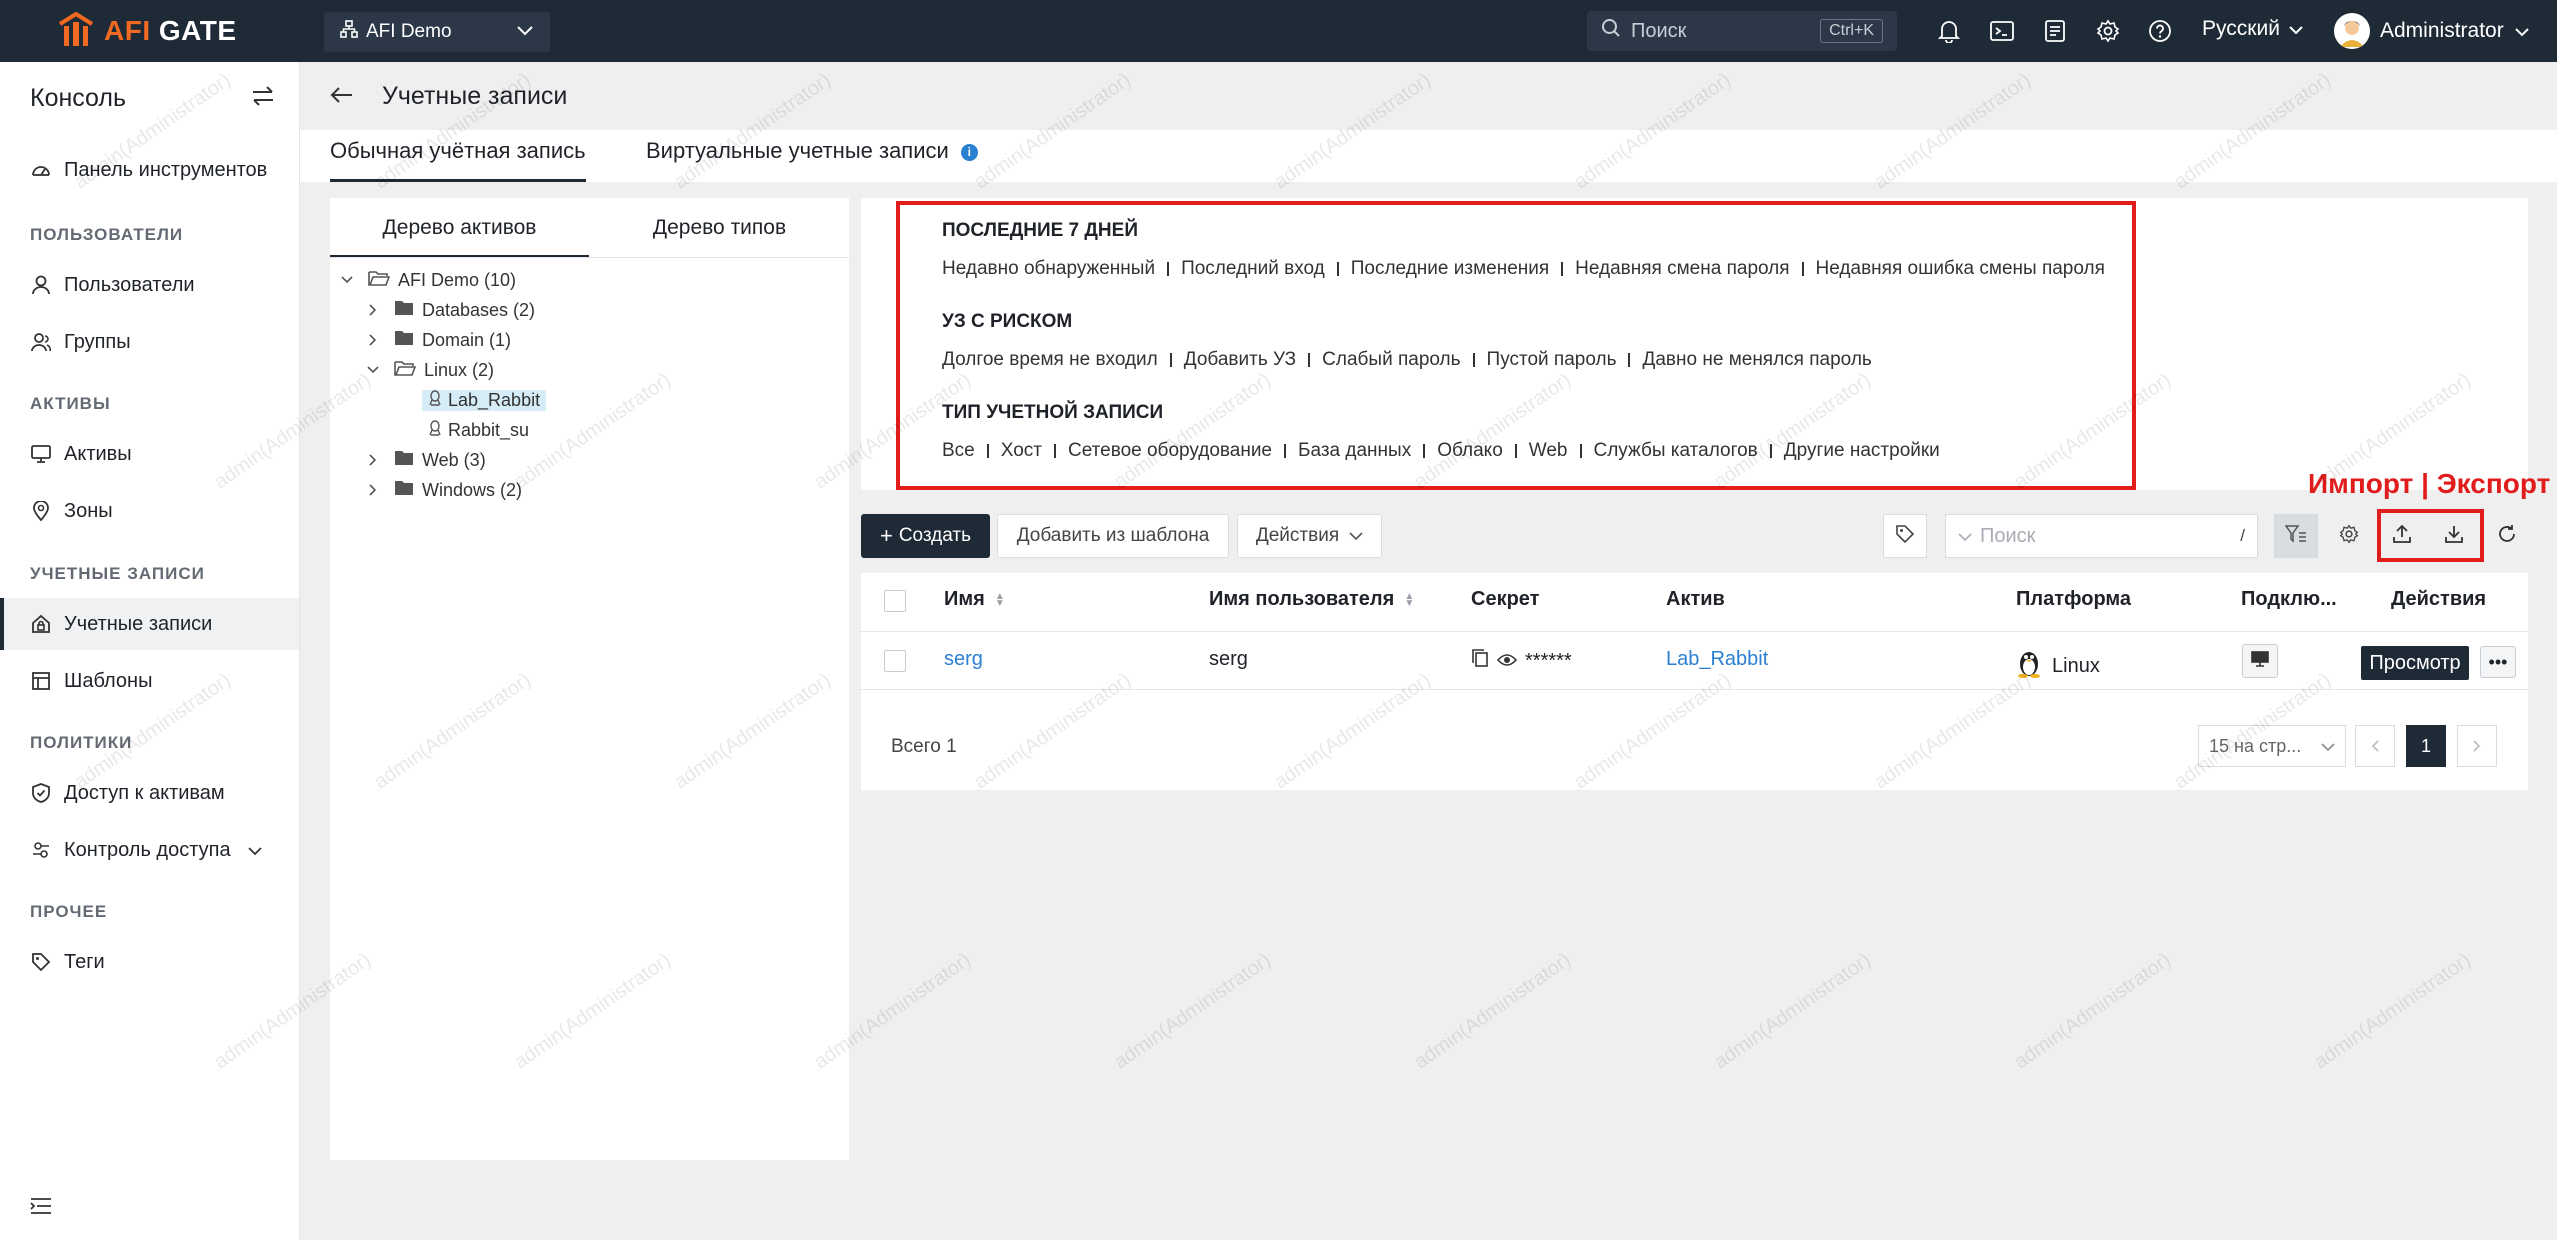 The width and height of the screenshot is (2557, 1240). What do you see at coordinates (2352, 31) in the screenshot?
I see `avatar` at bounding box center [2352, 31].